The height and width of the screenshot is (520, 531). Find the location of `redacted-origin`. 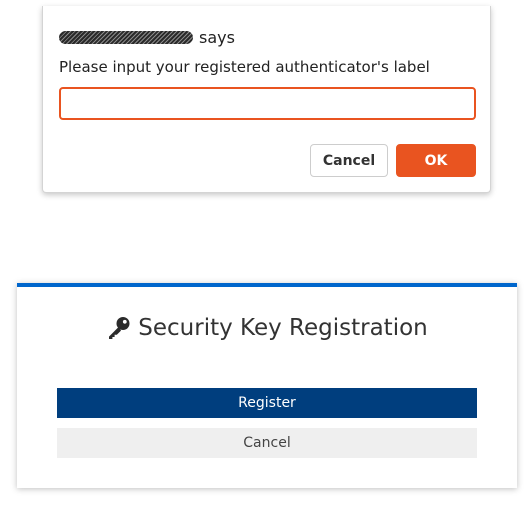

redacted-origin is located at coordinates (126, 37).